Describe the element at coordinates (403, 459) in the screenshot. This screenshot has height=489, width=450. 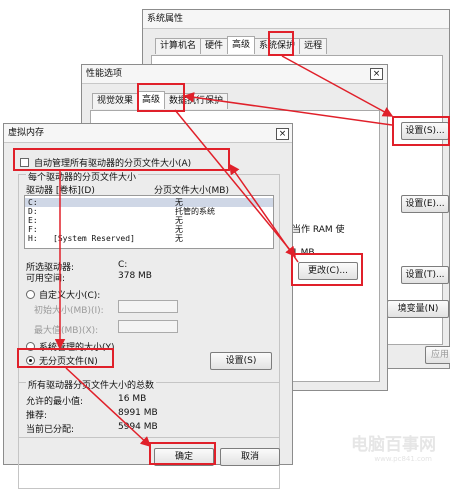
I see `watermark-url: www.pc841.com` at that location.